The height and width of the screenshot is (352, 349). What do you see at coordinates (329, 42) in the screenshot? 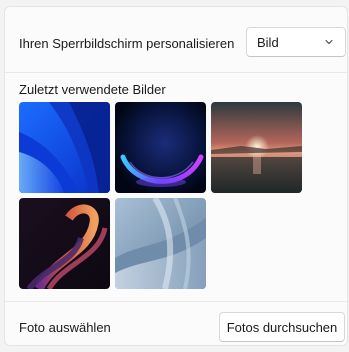
I see `chevron-down-icon` at bounding box center [329, 42].